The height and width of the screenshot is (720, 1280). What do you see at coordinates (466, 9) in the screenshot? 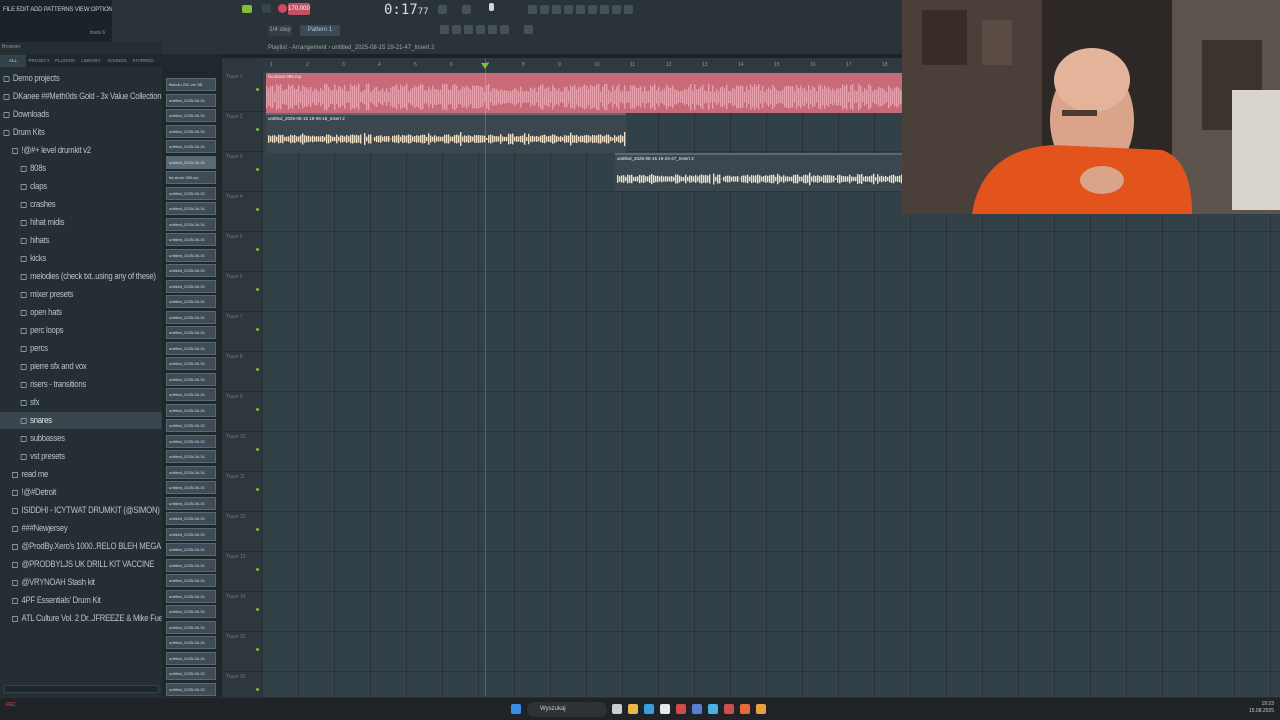
I see `pitch-icon` at bounding box center [466, 9].